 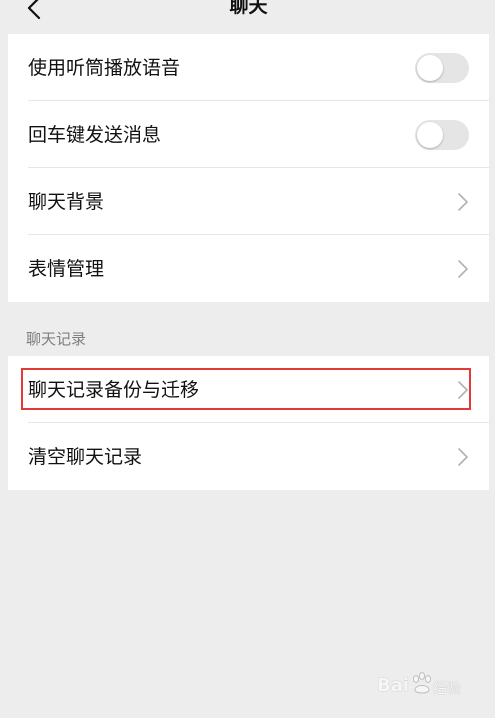 I want to click on setting-row-sticker-management: 表情管理, so click(x=248, y=268).